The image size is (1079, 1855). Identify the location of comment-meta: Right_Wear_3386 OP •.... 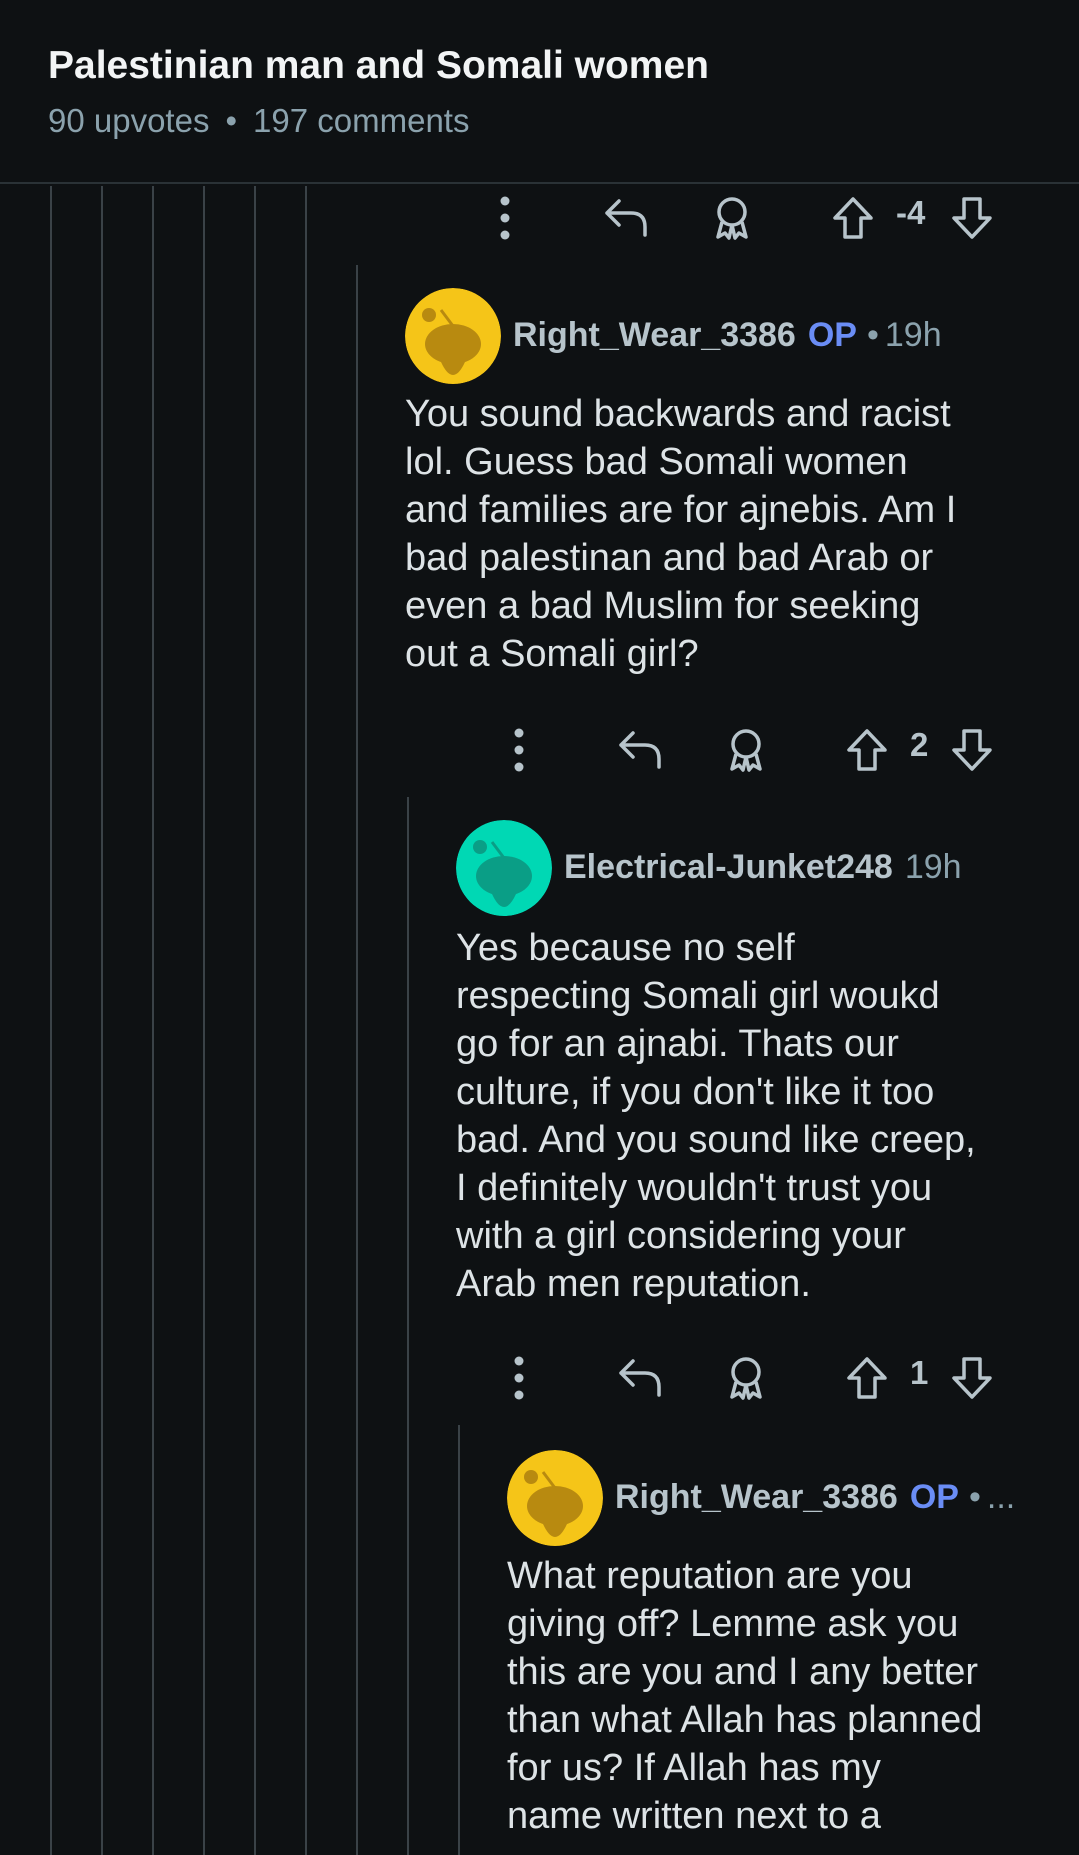
(815, 1497).